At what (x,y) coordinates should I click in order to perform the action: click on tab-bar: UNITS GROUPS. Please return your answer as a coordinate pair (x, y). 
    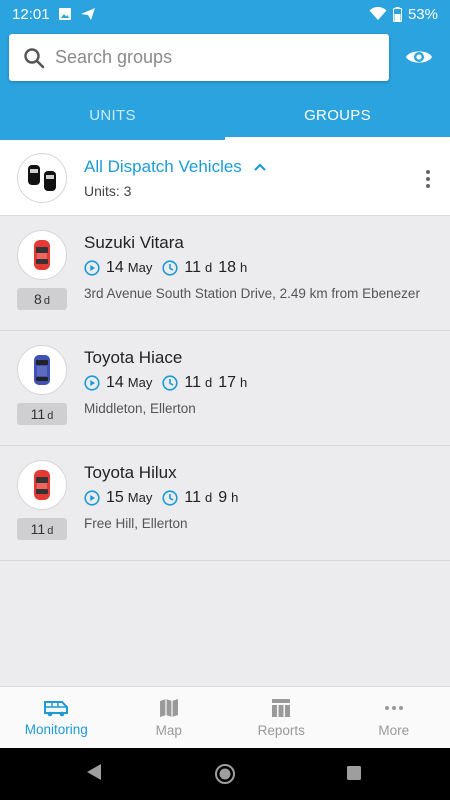
    Looking at the image, I should click on (225, 115).